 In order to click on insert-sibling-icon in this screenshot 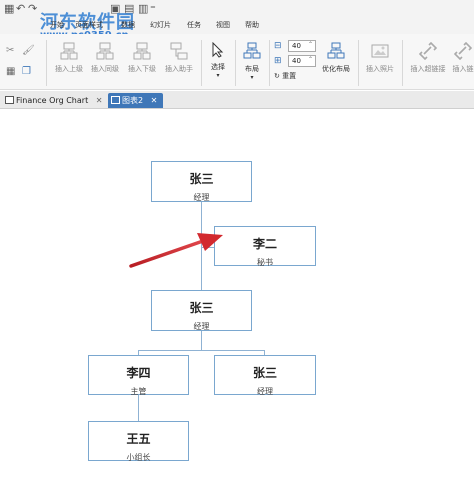, I will do `click(105, 51)`.